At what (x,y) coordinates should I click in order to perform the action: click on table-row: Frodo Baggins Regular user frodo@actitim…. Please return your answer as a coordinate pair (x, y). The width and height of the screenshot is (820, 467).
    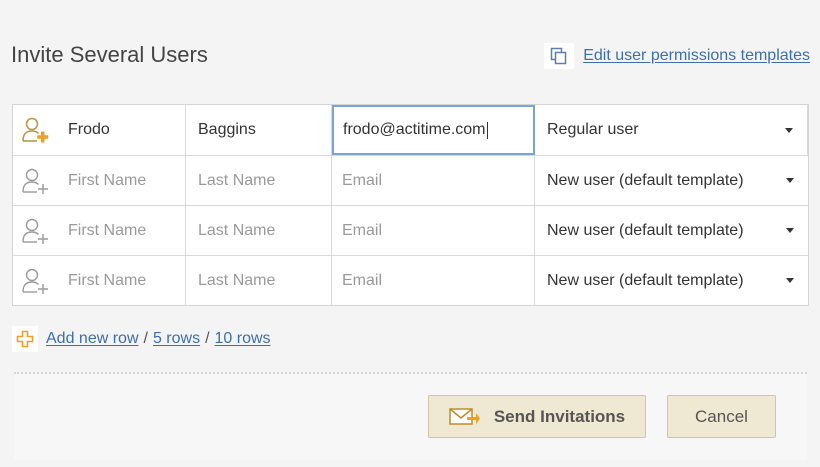
    Looking at the image, I should click on (410, 130).